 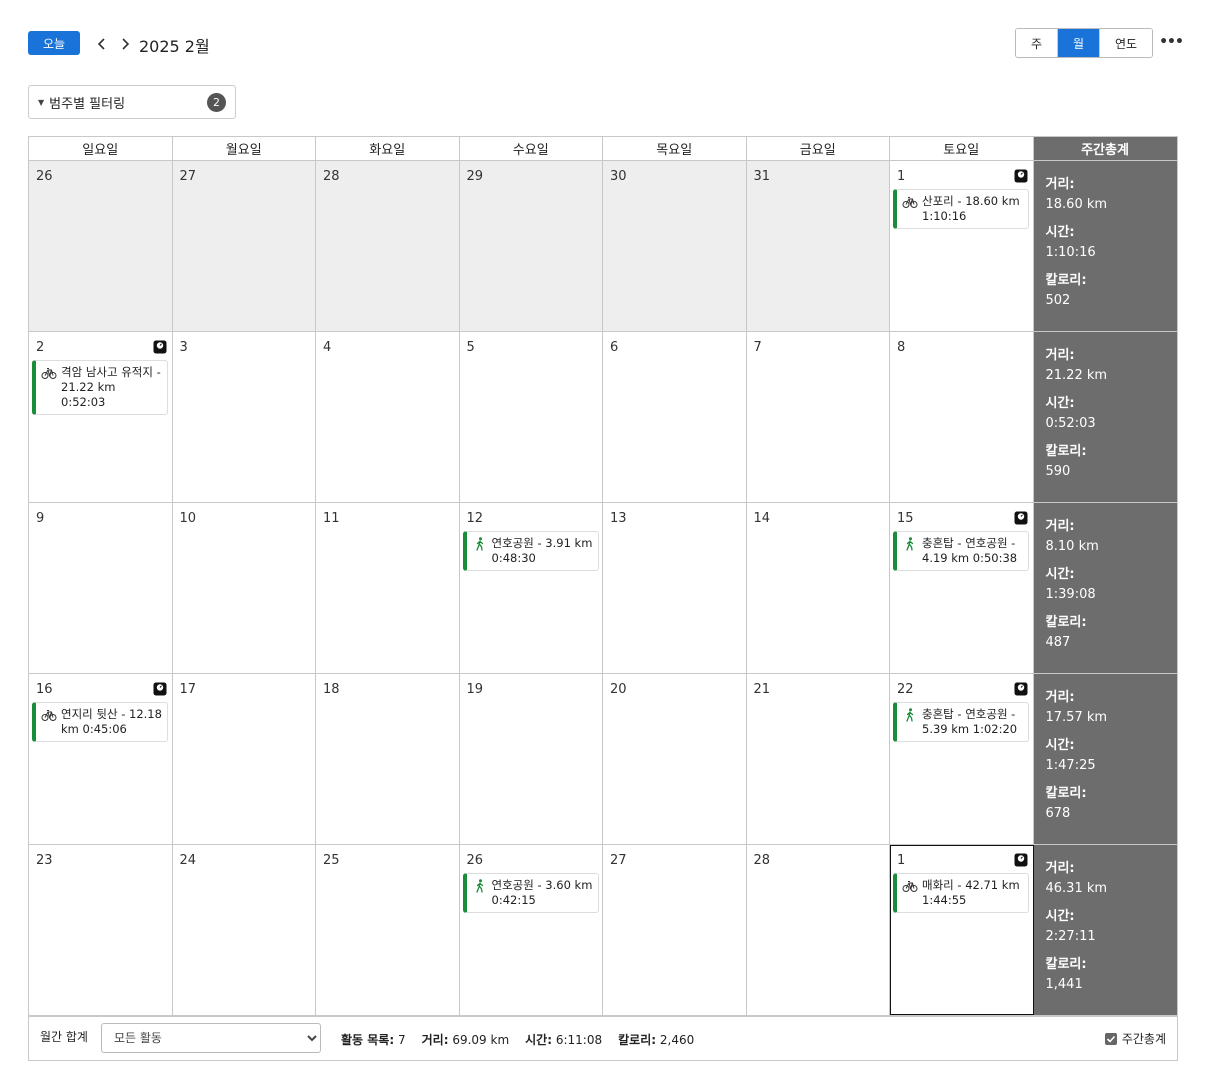 What do you see at coordinates (475, 176) in the screenshot?
I see `day-number: 29` at bounding box center [475, 176].